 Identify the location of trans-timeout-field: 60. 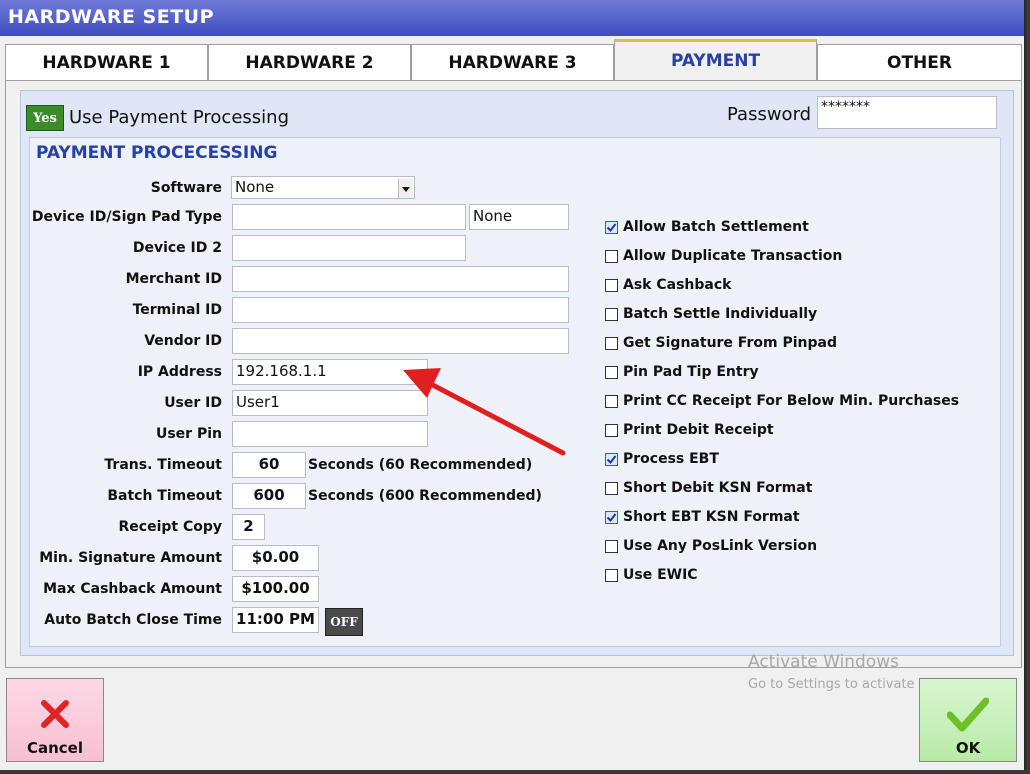
(269, 465).